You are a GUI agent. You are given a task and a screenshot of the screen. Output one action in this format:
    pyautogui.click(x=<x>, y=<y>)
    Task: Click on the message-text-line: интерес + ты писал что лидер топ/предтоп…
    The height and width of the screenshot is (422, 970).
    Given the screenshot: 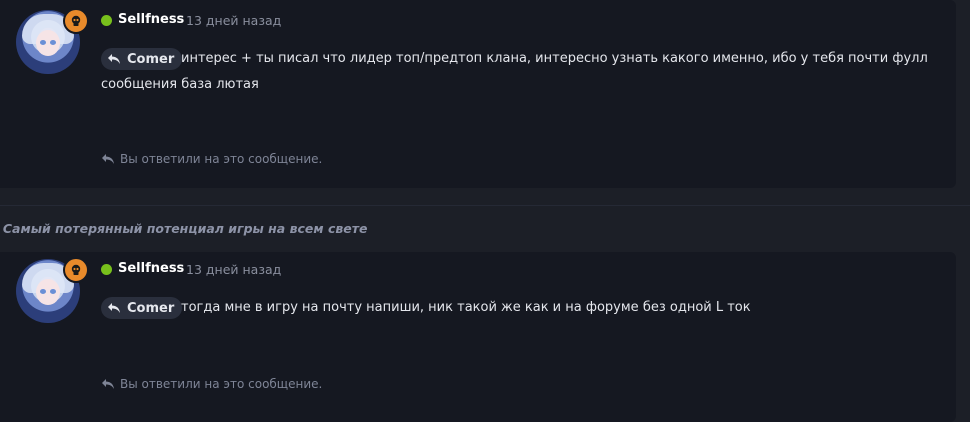 What is the action you would take?
    pyautogui.click(x=554, y=58)
    